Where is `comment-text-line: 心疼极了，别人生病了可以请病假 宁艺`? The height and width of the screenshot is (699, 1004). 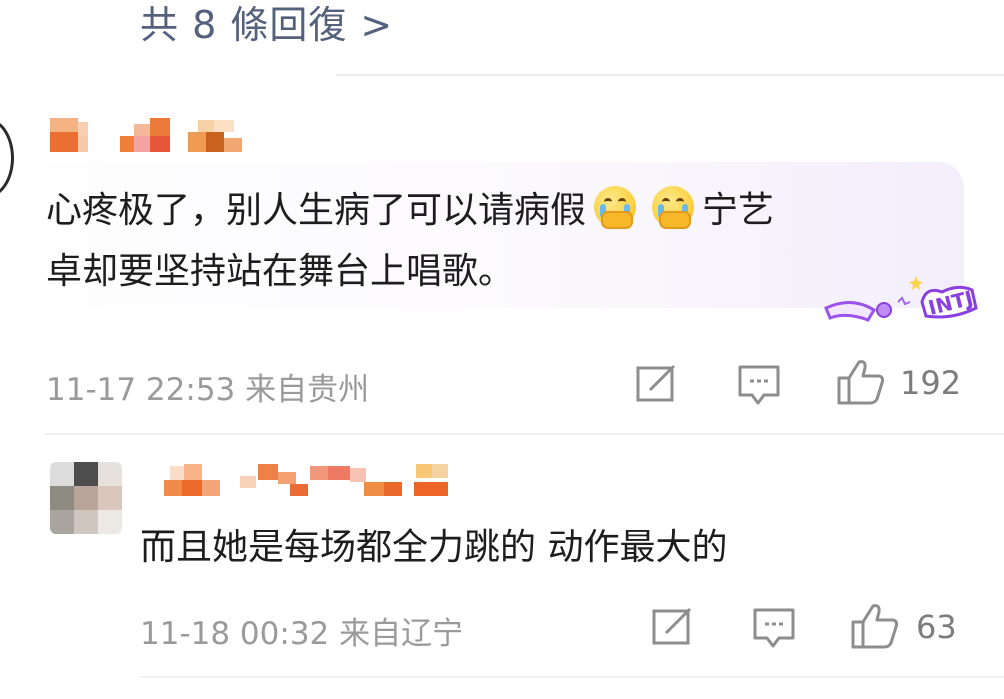 comment-text-line: 心疼极了，别人生病了可以请病假 宁艺 is located at coordinates (410, 209).